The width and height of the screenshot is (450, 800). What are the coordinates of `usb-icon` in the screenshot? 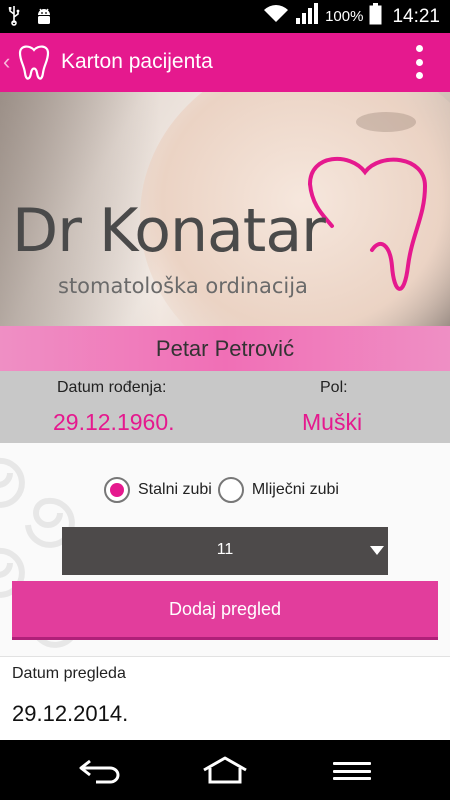 It's located at (14, 18).